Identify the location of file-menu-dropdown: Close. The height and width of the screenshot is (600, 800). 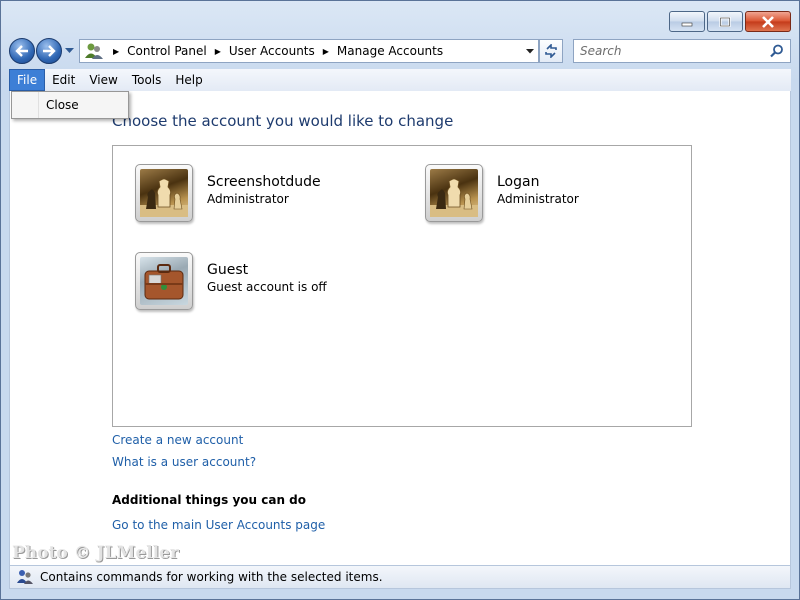
(70, 105).